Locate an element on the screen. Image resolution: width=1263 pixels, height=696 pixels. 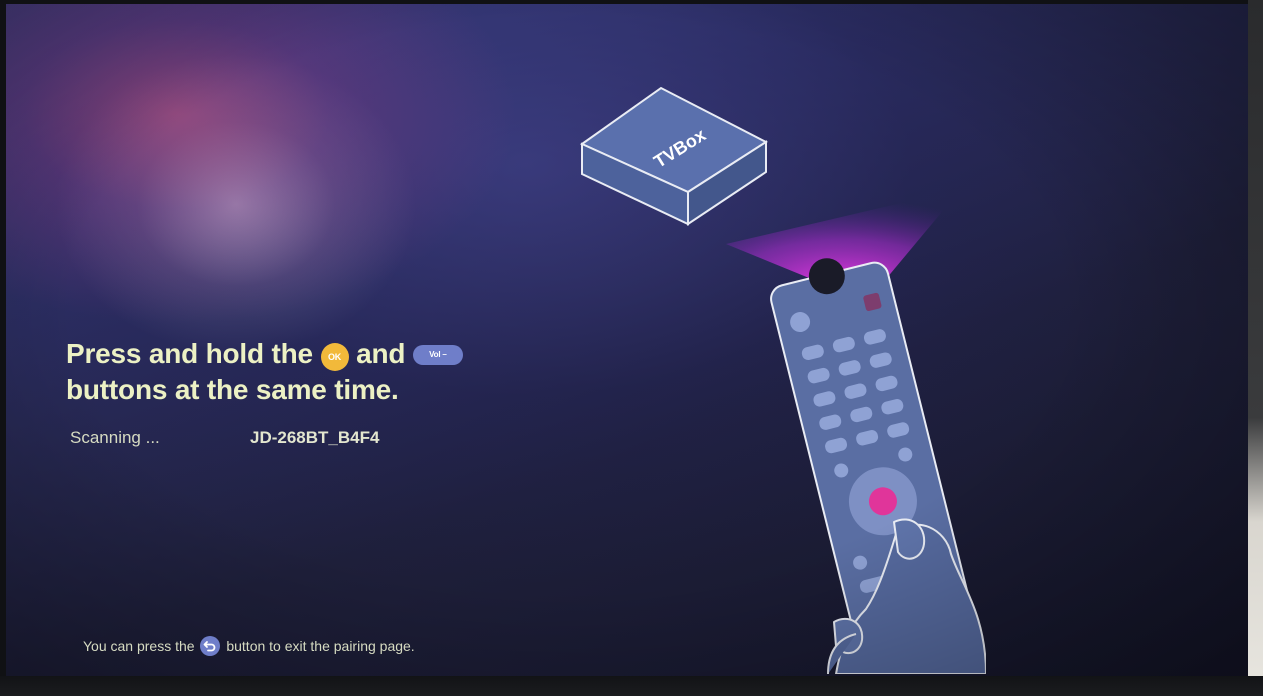
instruction-line-2: buttons at the same time. is located at coordinates (232, 389).